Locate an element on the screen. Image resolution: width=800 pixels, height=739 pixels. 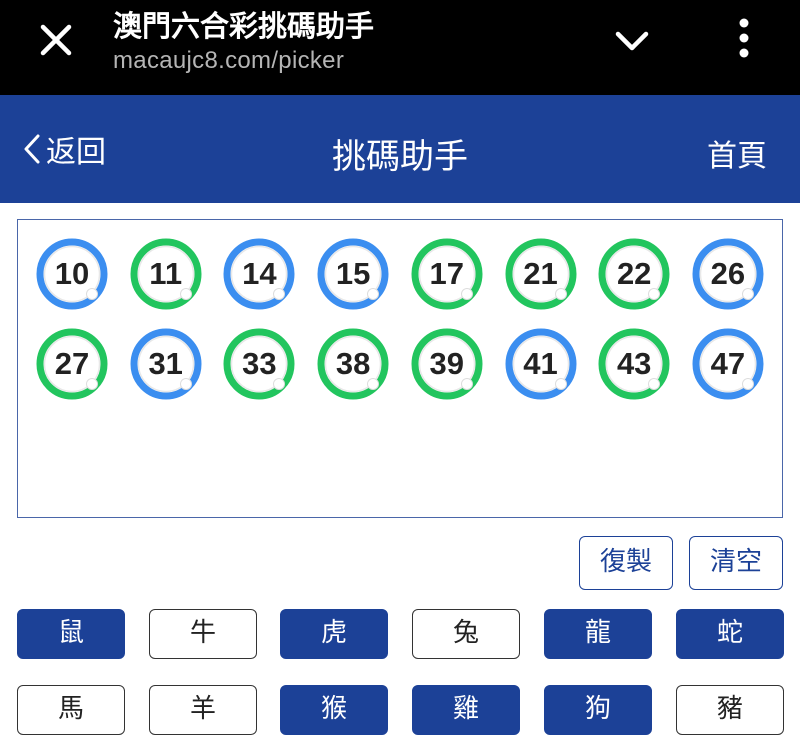
ball-number: 38 is located at coordinates (353, 363).